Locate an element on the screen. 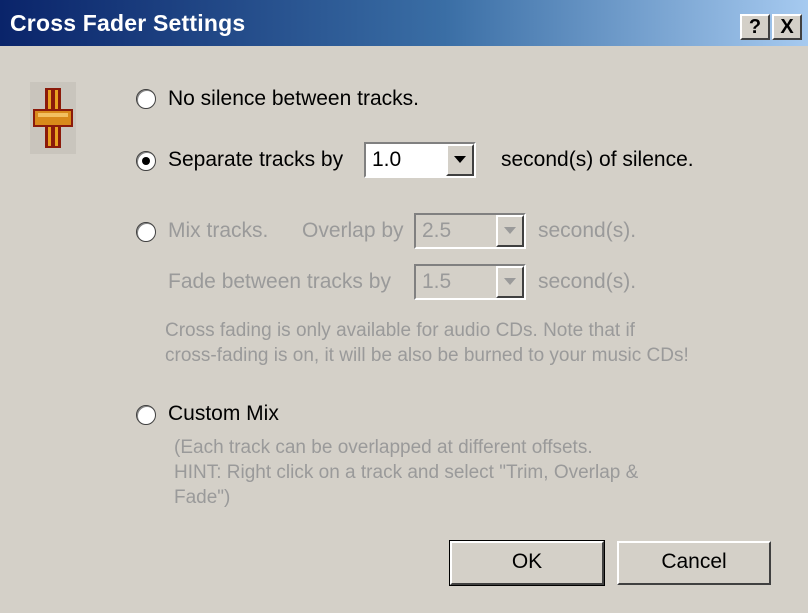 The height and width of the screenshot is (613, 808). separate-dropdown-button is located at coordinates (460, 160).